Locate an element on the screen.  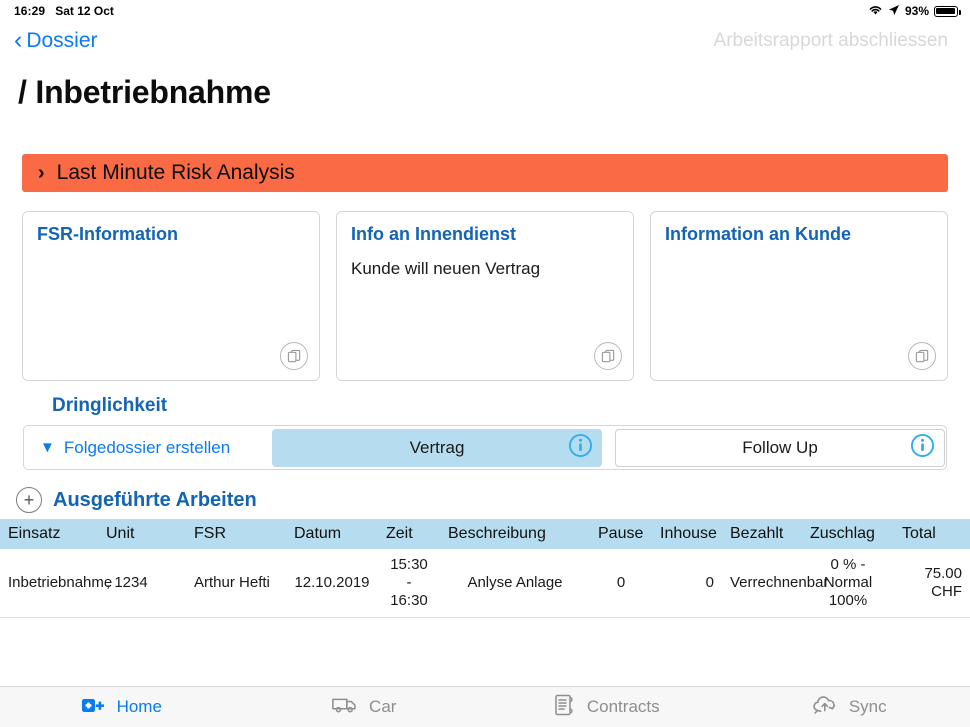
urgency-option-vertrag: Vertrag is located at coordinates (437, 447).